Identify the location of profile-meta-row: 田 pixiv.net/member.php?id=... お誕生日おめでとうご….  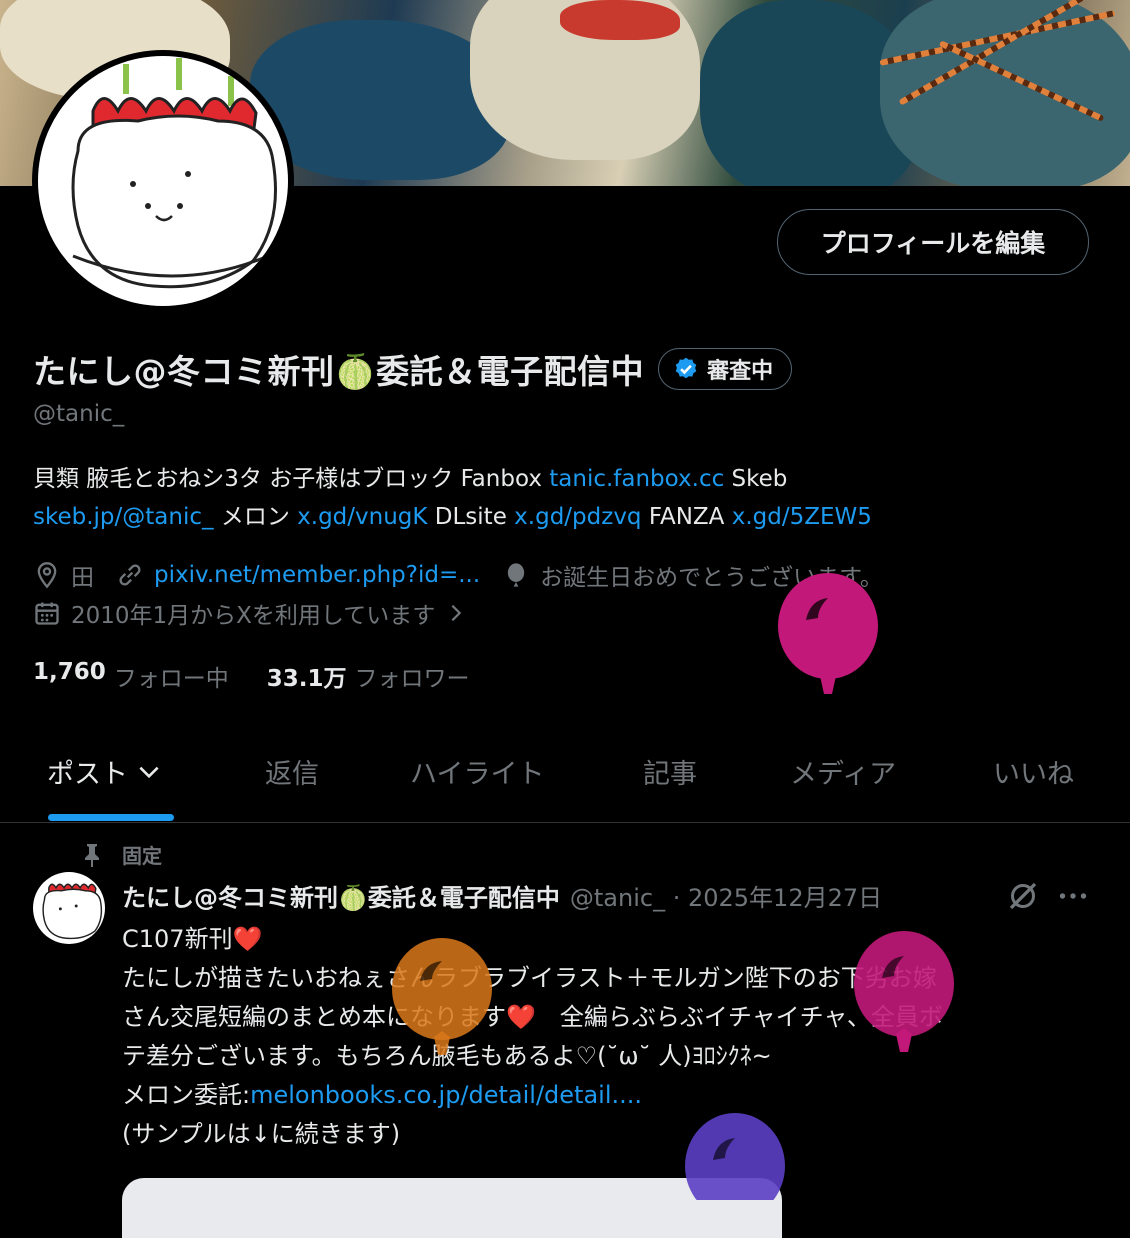
(469, 575).